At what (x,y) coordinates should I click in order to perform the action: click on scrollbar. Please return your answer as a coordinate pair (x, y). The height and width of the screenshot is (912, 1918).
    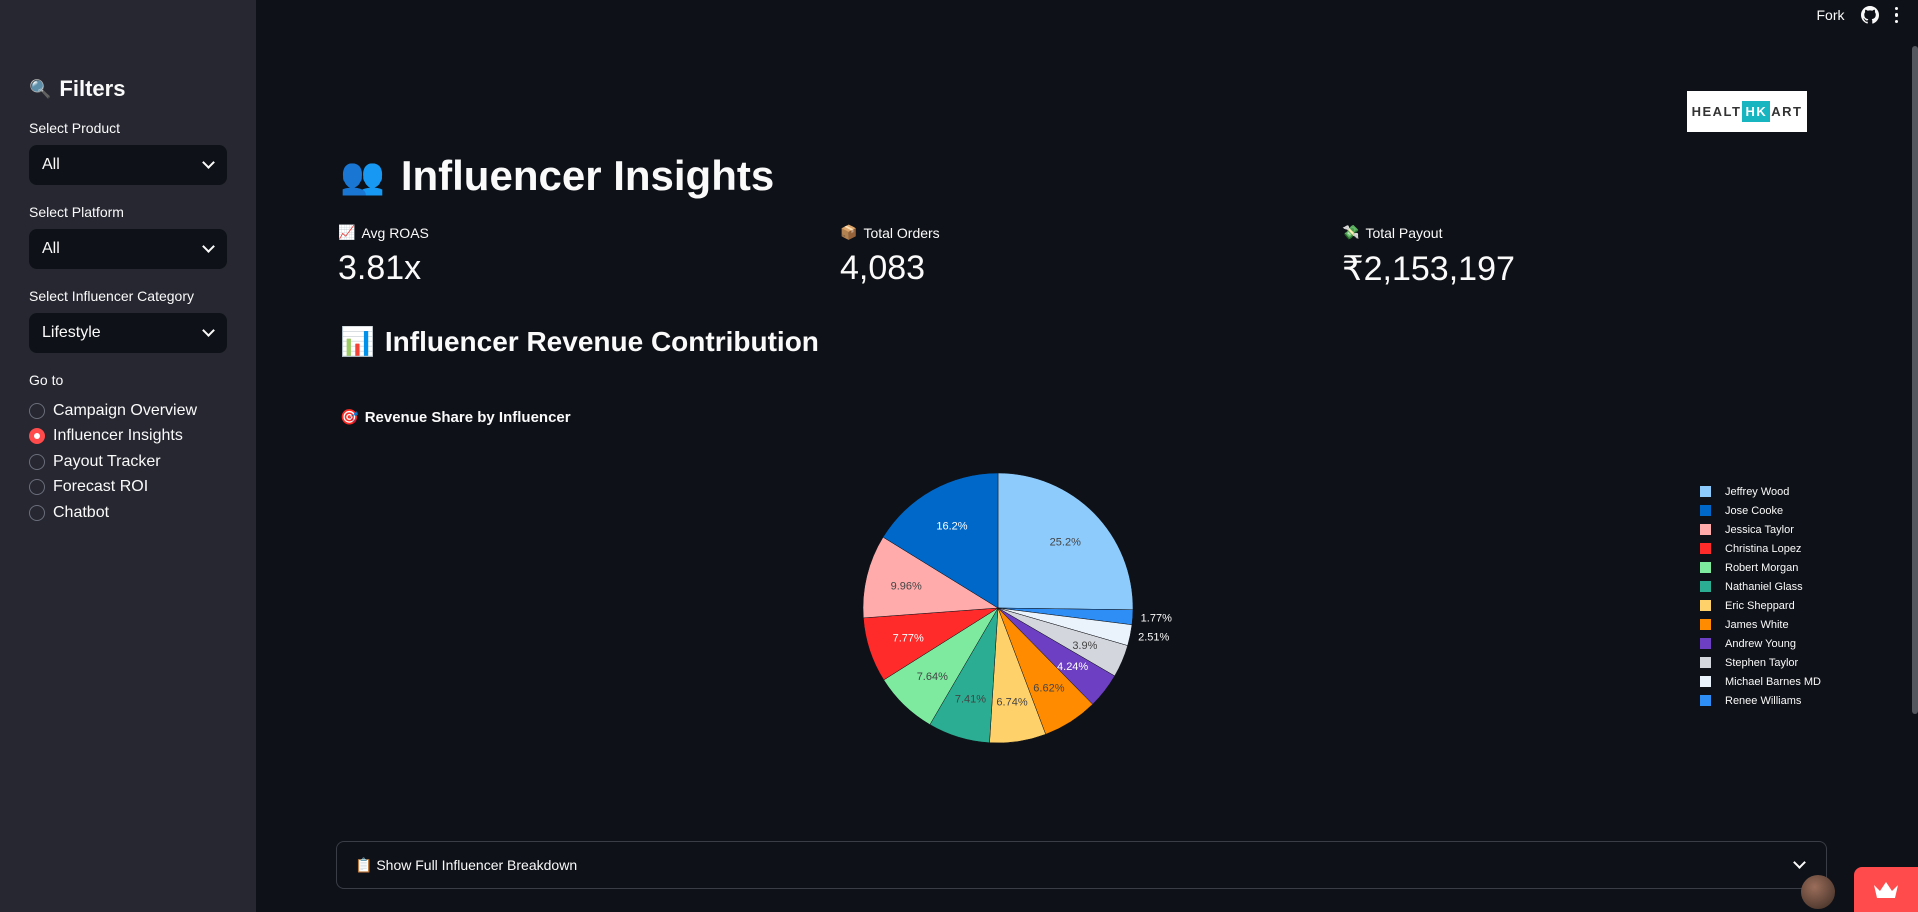
    Looking at the image, I should click on (1915, 380).